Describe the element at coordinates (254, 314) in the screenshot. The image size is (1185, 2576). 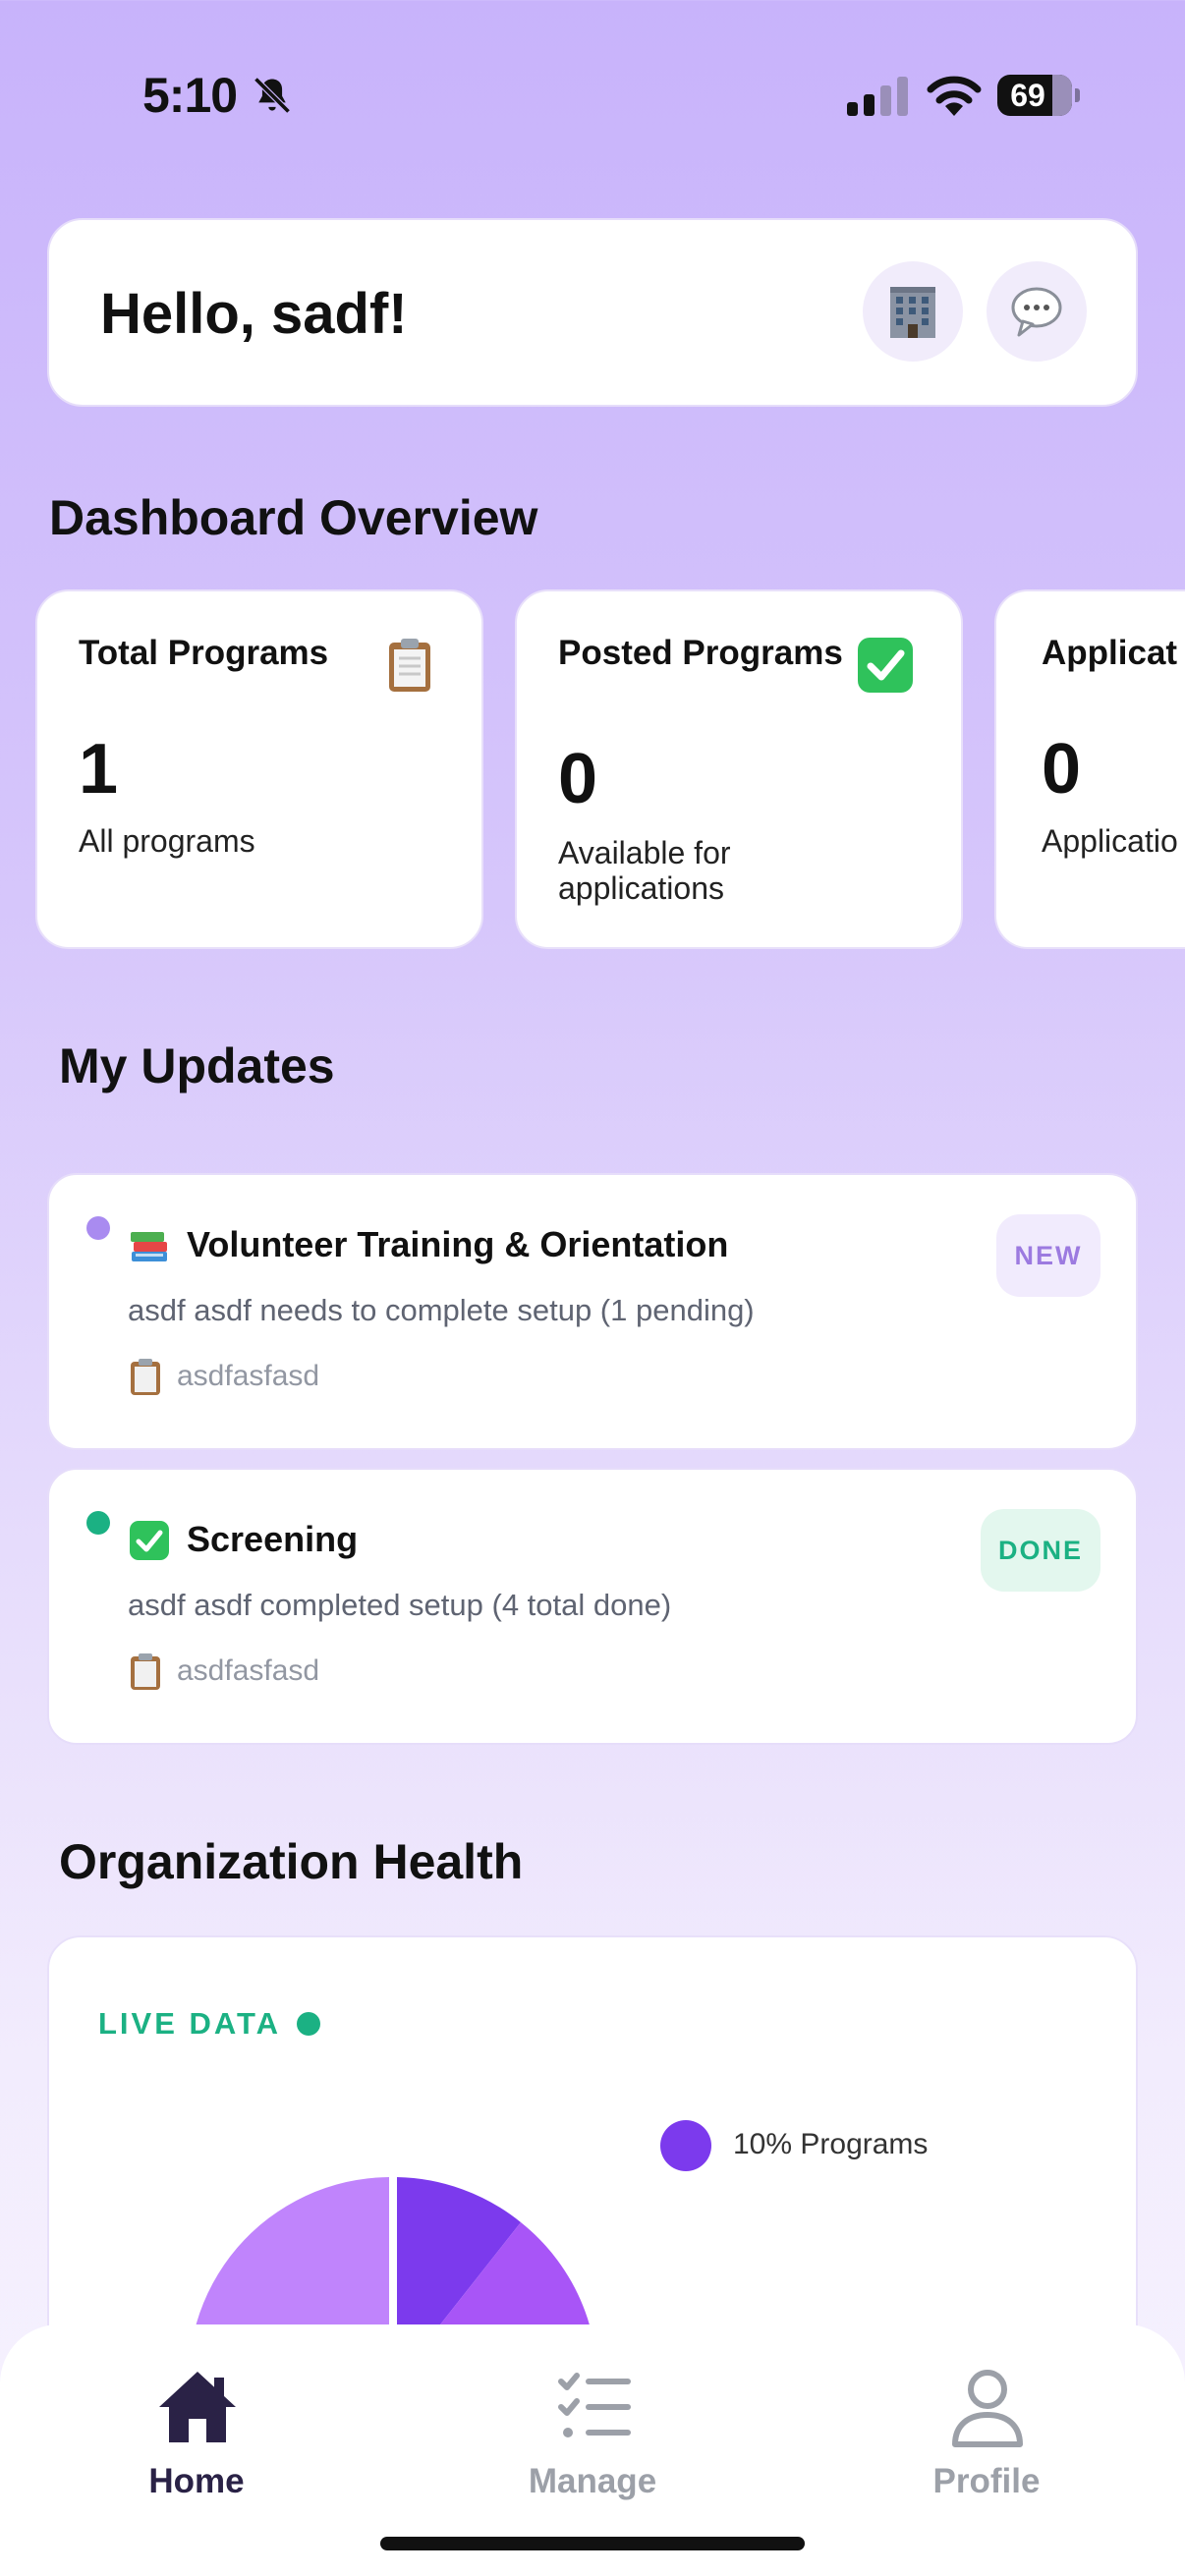
I see `greeting-title: Hello, sadf!` at that location.